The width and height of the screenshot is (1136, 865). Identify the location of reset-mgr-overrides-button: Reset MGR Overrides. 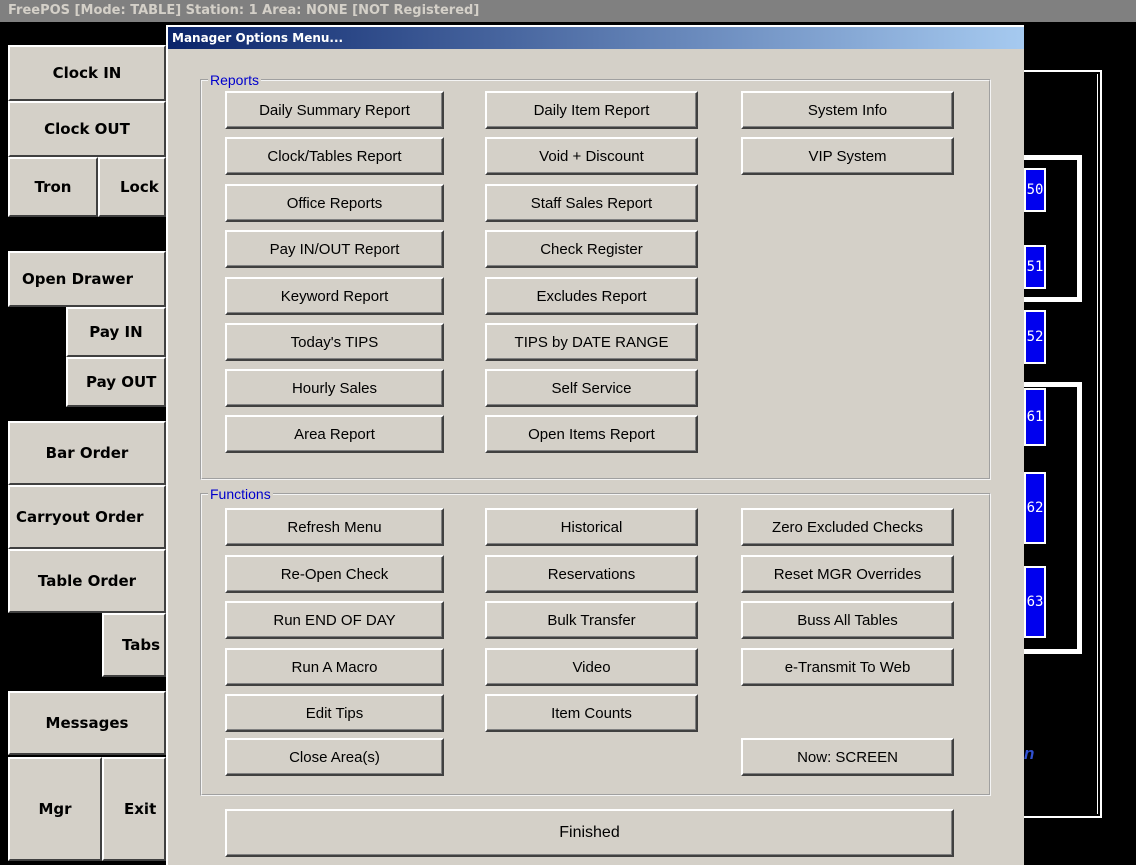
(847, 574).